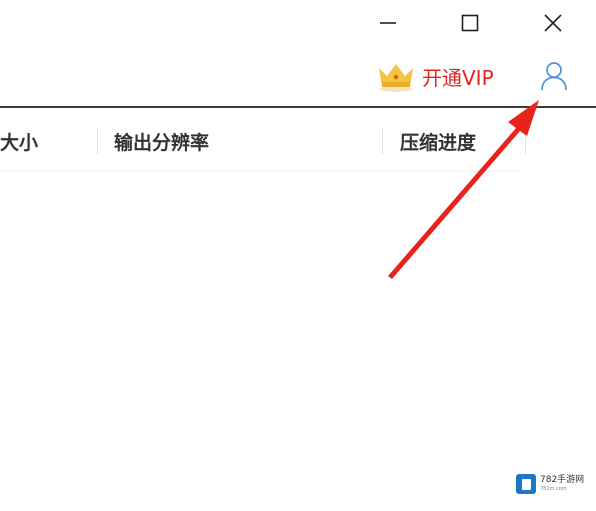 Image resolution: width=596 pixels, height=511 pixels. I want to click on minimize-icon, so click(388, 23).